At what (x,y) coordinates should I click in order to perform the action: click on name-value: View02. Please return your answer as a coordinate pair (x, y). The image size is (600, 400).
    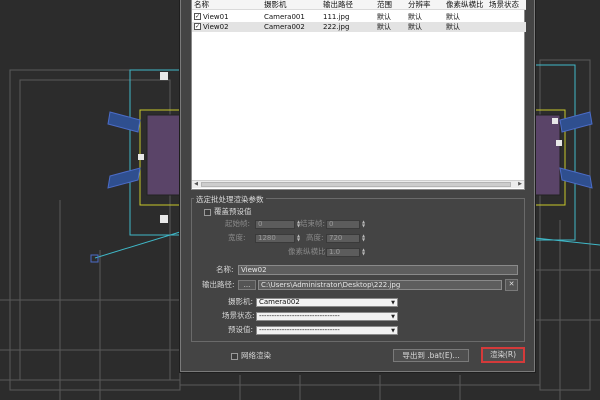
    Looking at the image, I should click on (254, 270).